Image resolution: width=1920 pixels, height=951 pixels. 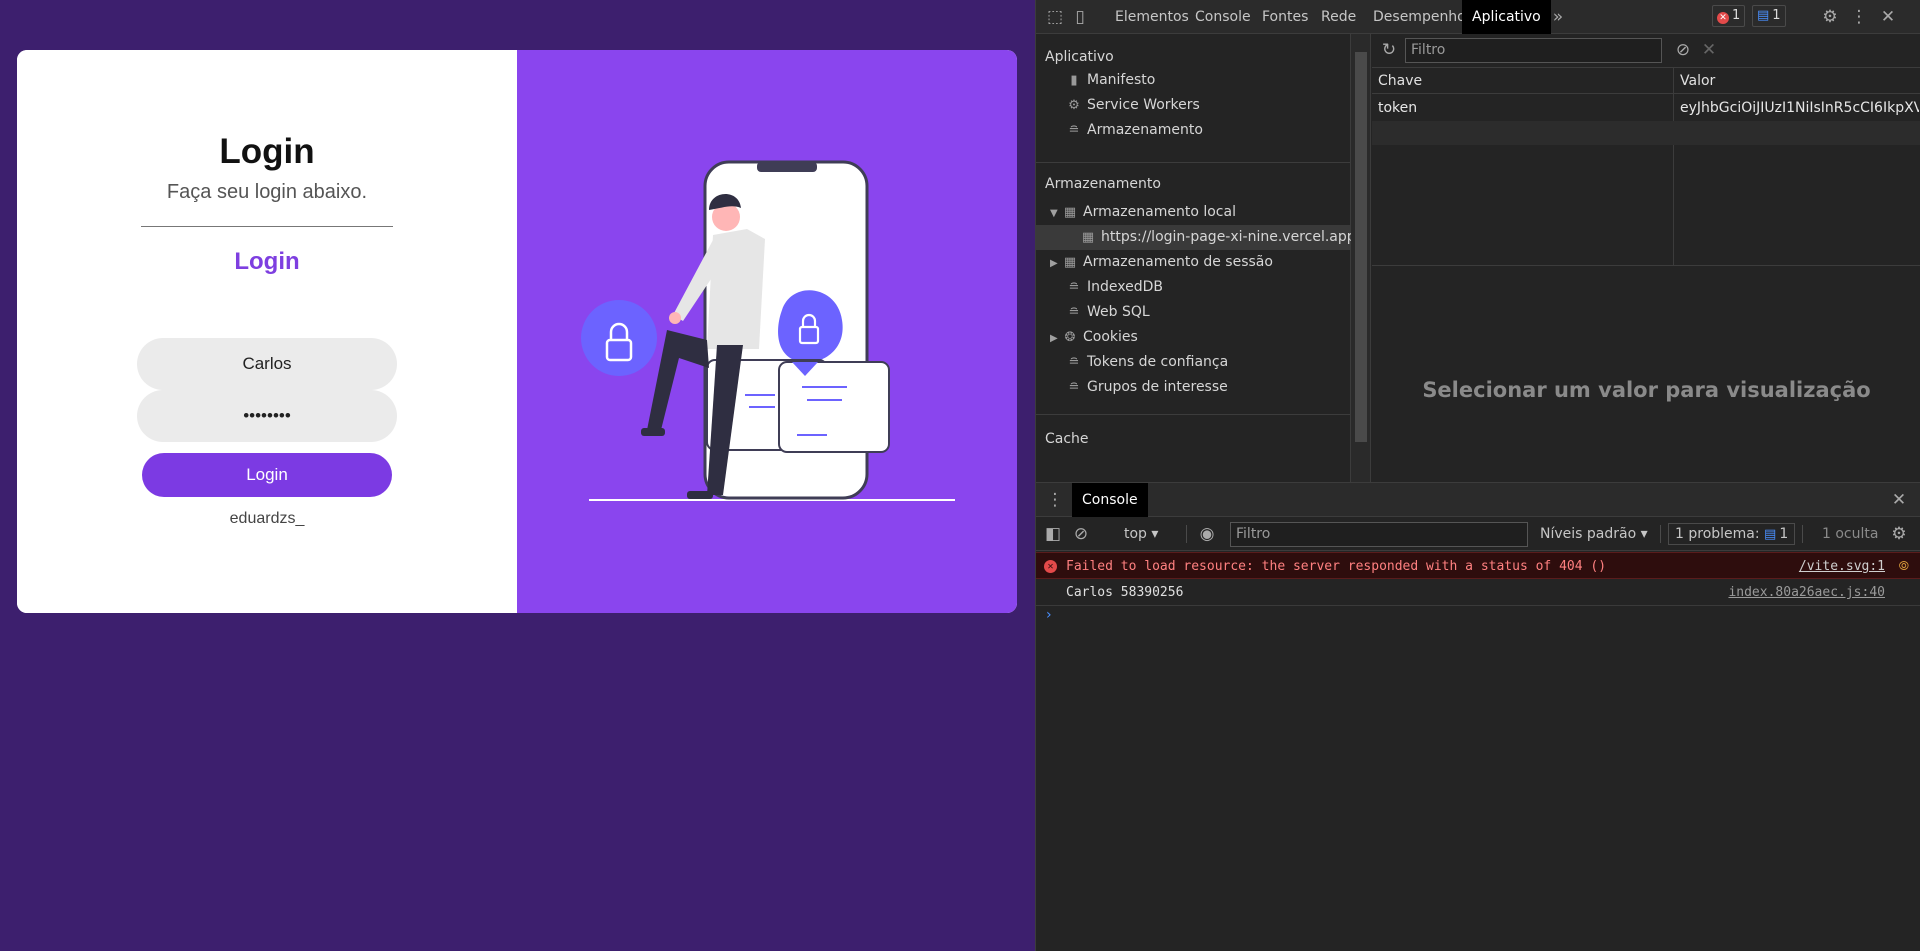 What do you see at coordinates (619, 338) in the screenshot?
I see `lock-bubble-left` at bounding box center [619, 338].